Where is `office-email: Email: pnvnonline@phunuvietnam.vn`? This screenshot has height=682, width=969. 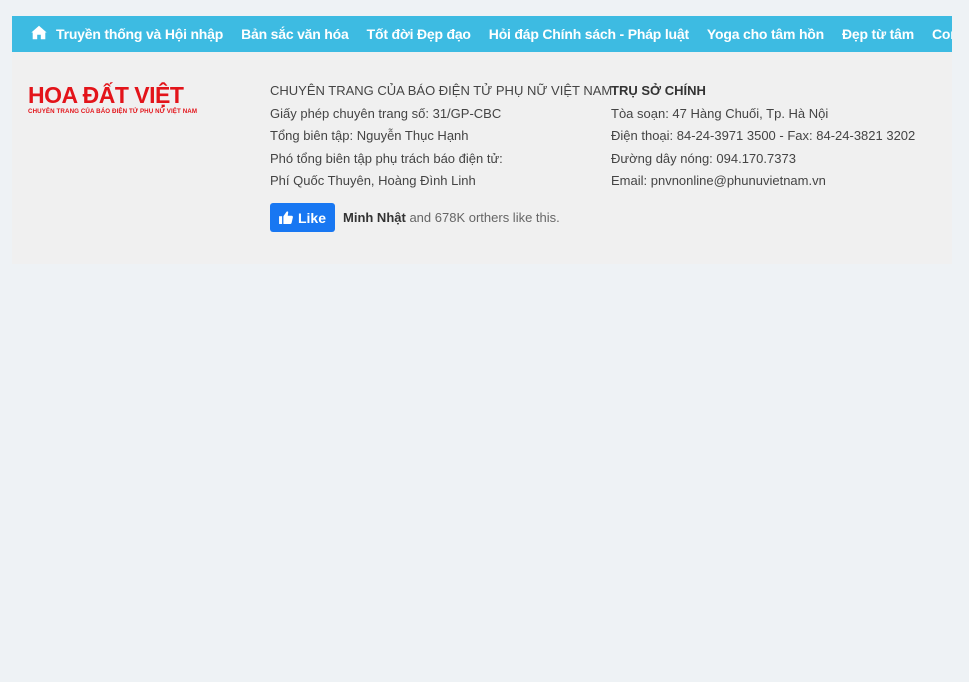 office-email: Email: pnvnonline@phunuvietnam.vn is located at coordinates (763, 181).